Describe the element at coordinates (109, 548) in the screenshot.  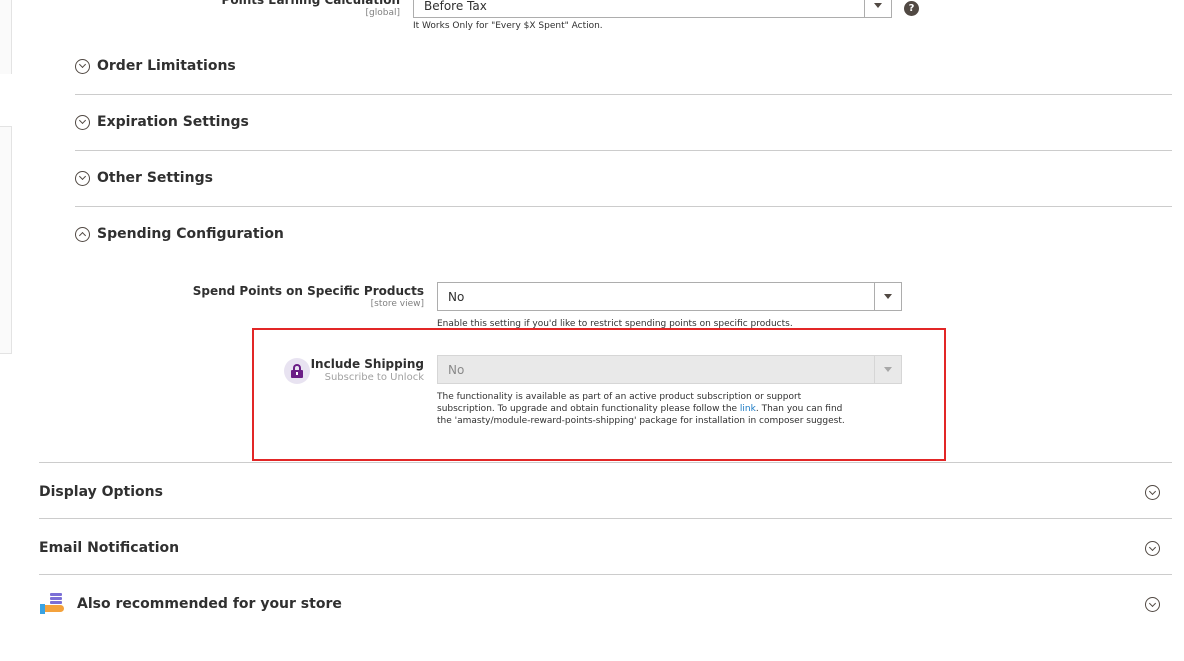
I see `section-title: Email Notification` at that location.